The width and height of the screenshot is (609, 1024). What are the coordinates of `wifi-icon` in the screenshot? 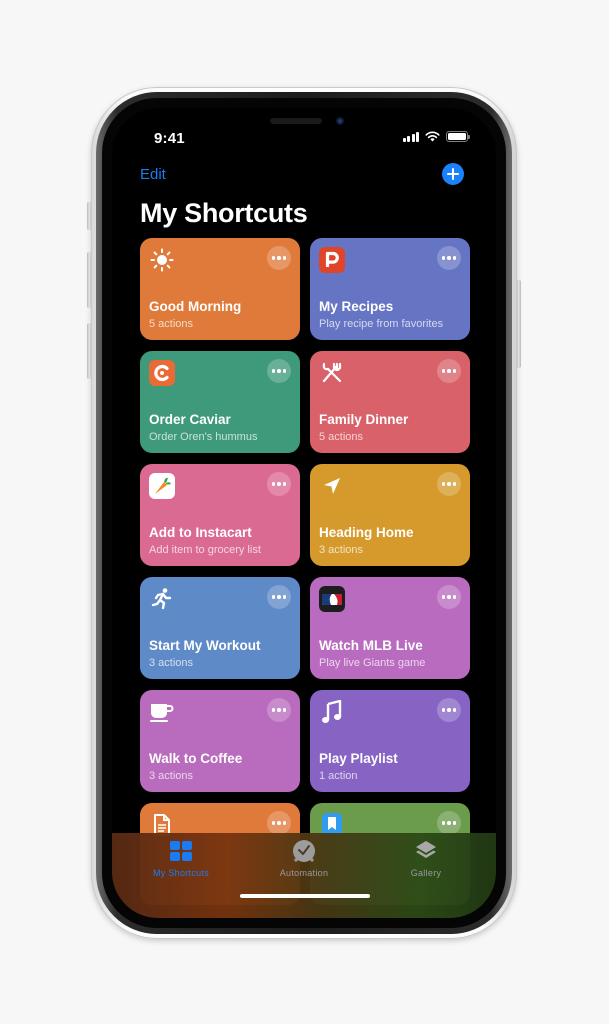 It's located at (432, 136).